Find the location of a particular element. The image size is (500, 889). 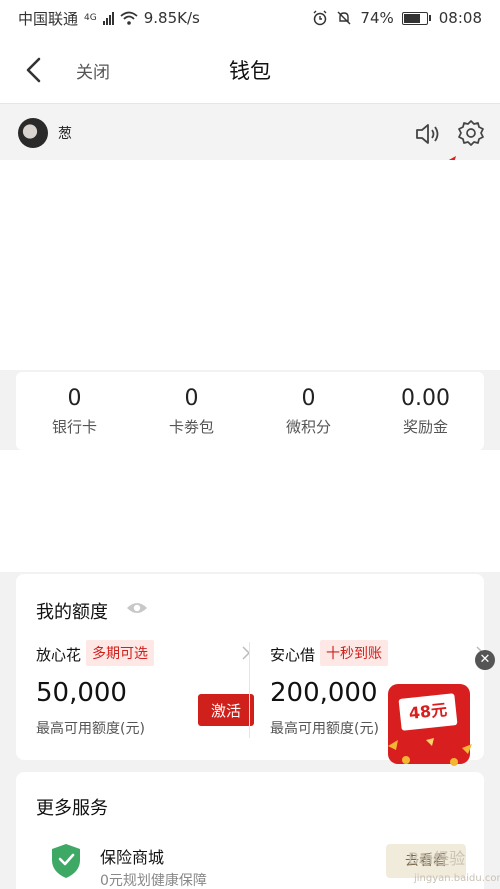

settings-gear-icon is located at coordinates (471, 133).